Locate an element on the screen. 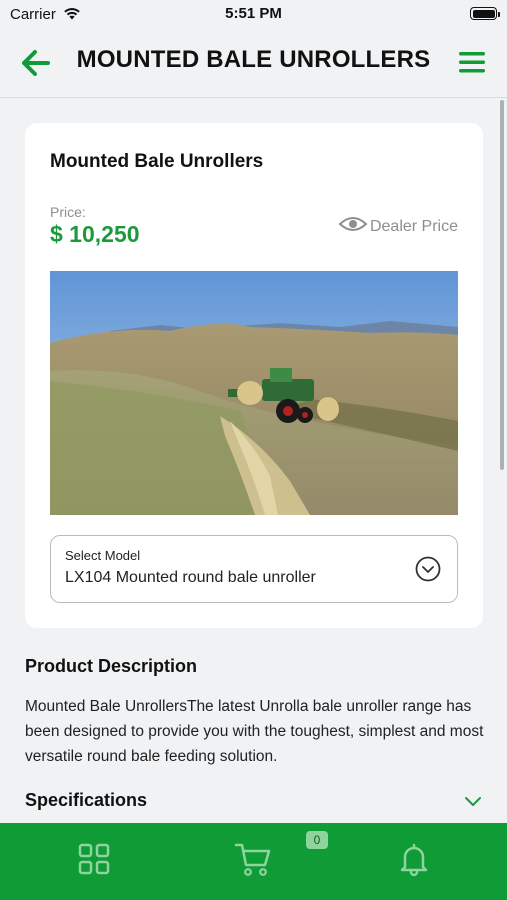 This screenshot has height=900, width=507. scroll-indicator is located at coordinates (502, 285).